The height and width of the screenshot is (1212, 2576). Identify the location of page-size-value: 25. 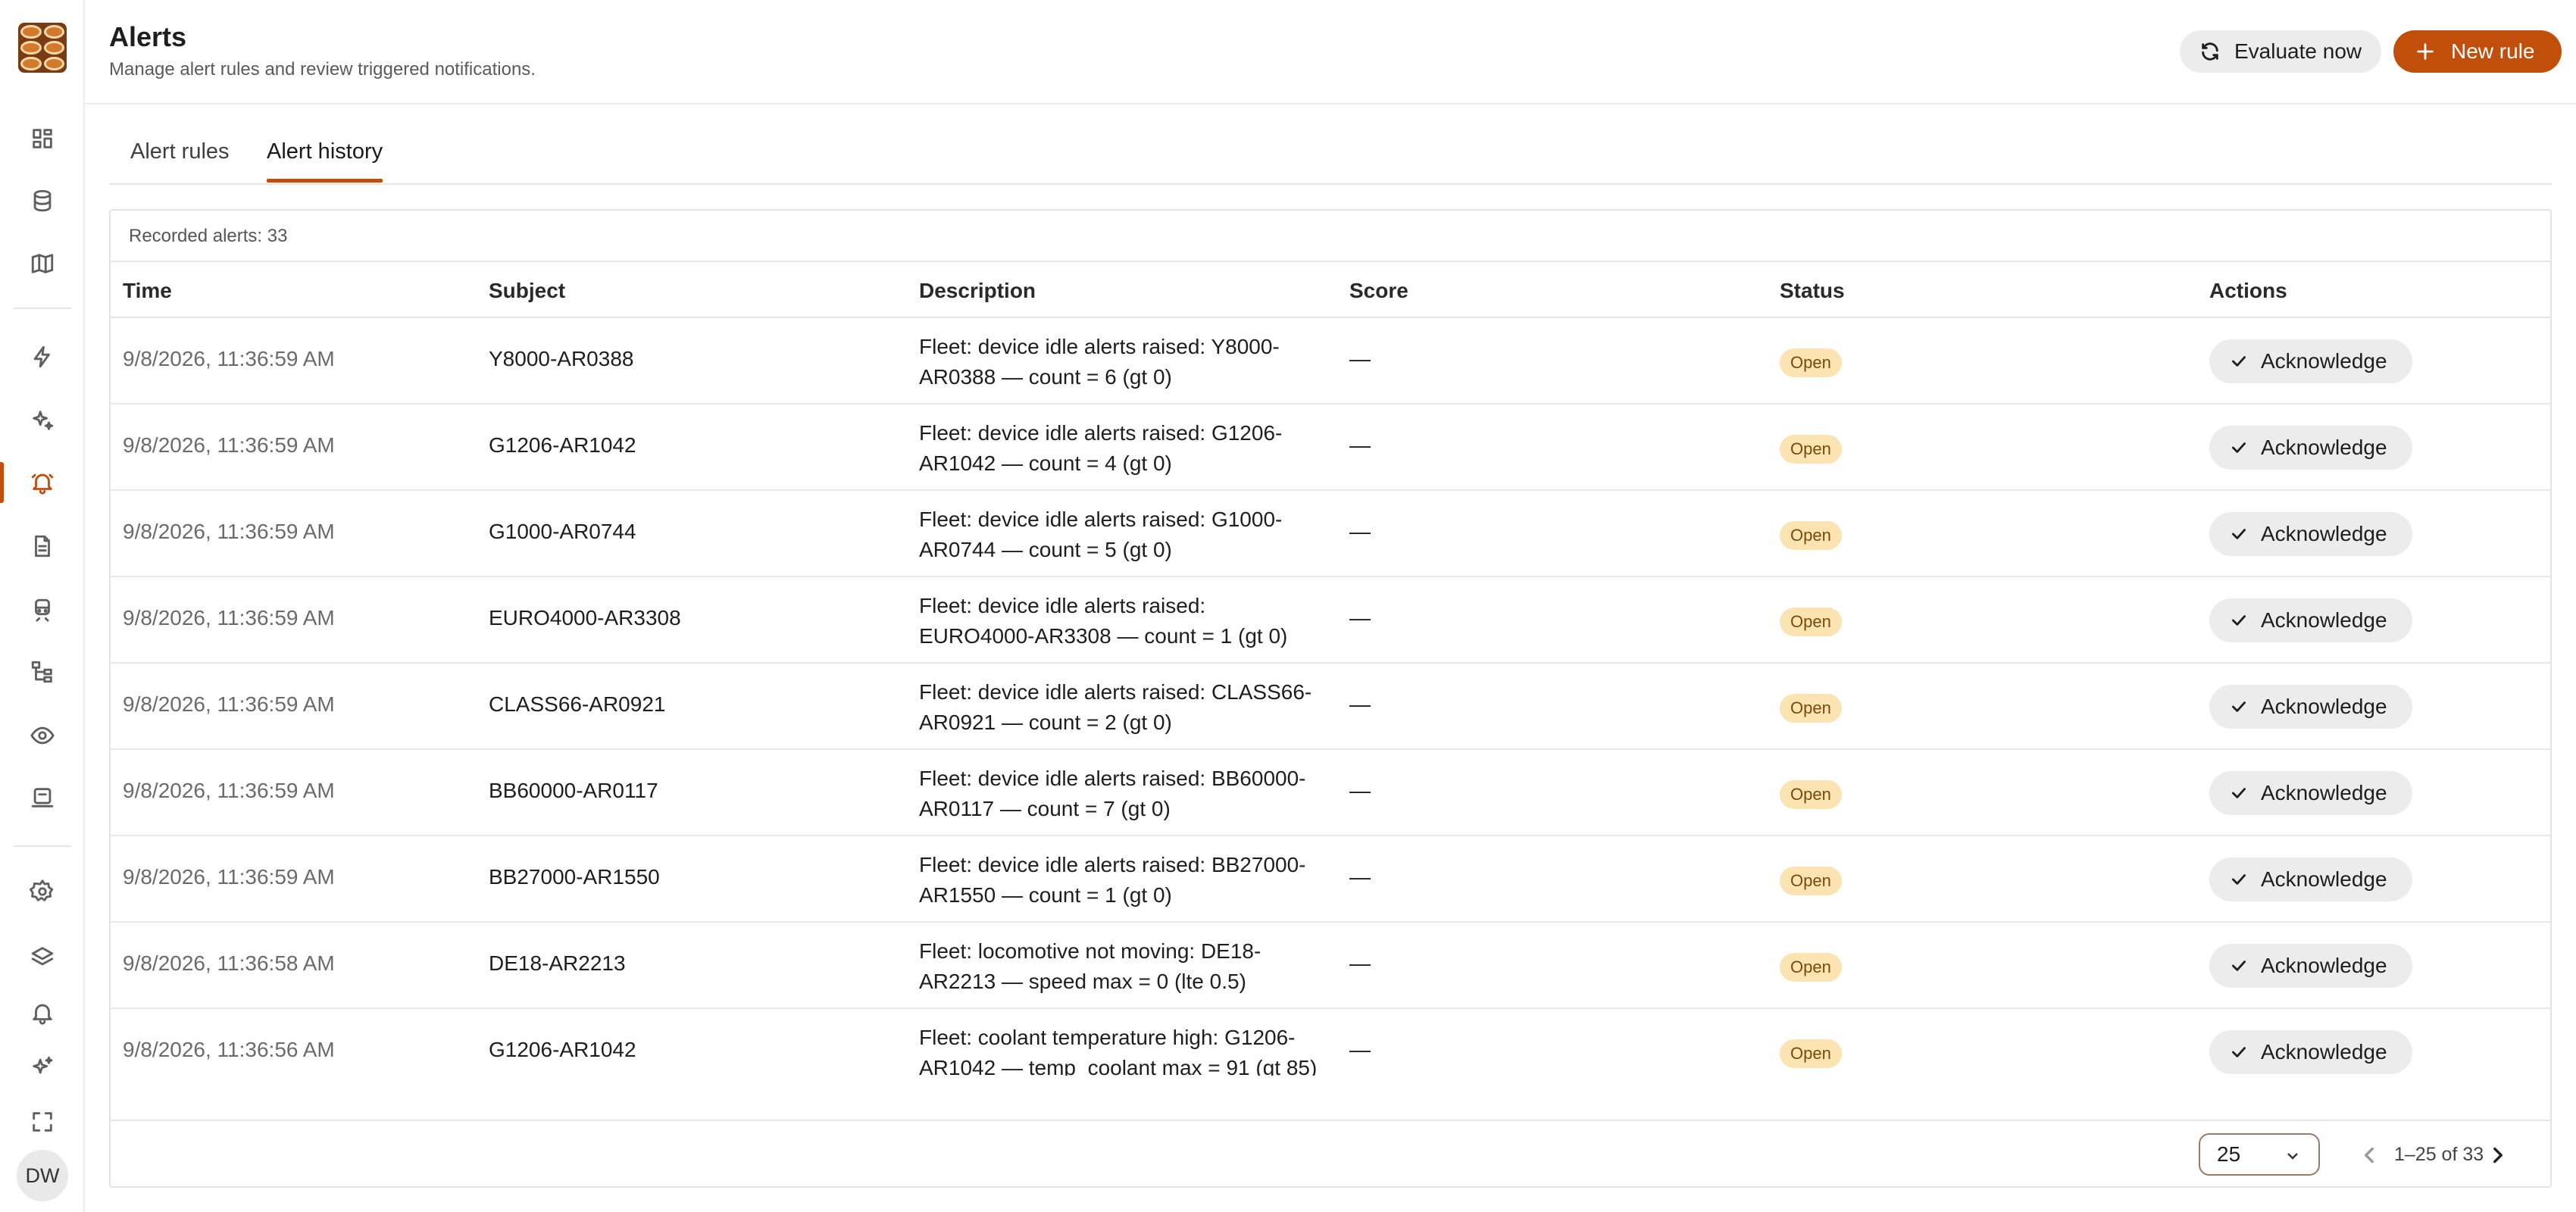
(2229, 1154).